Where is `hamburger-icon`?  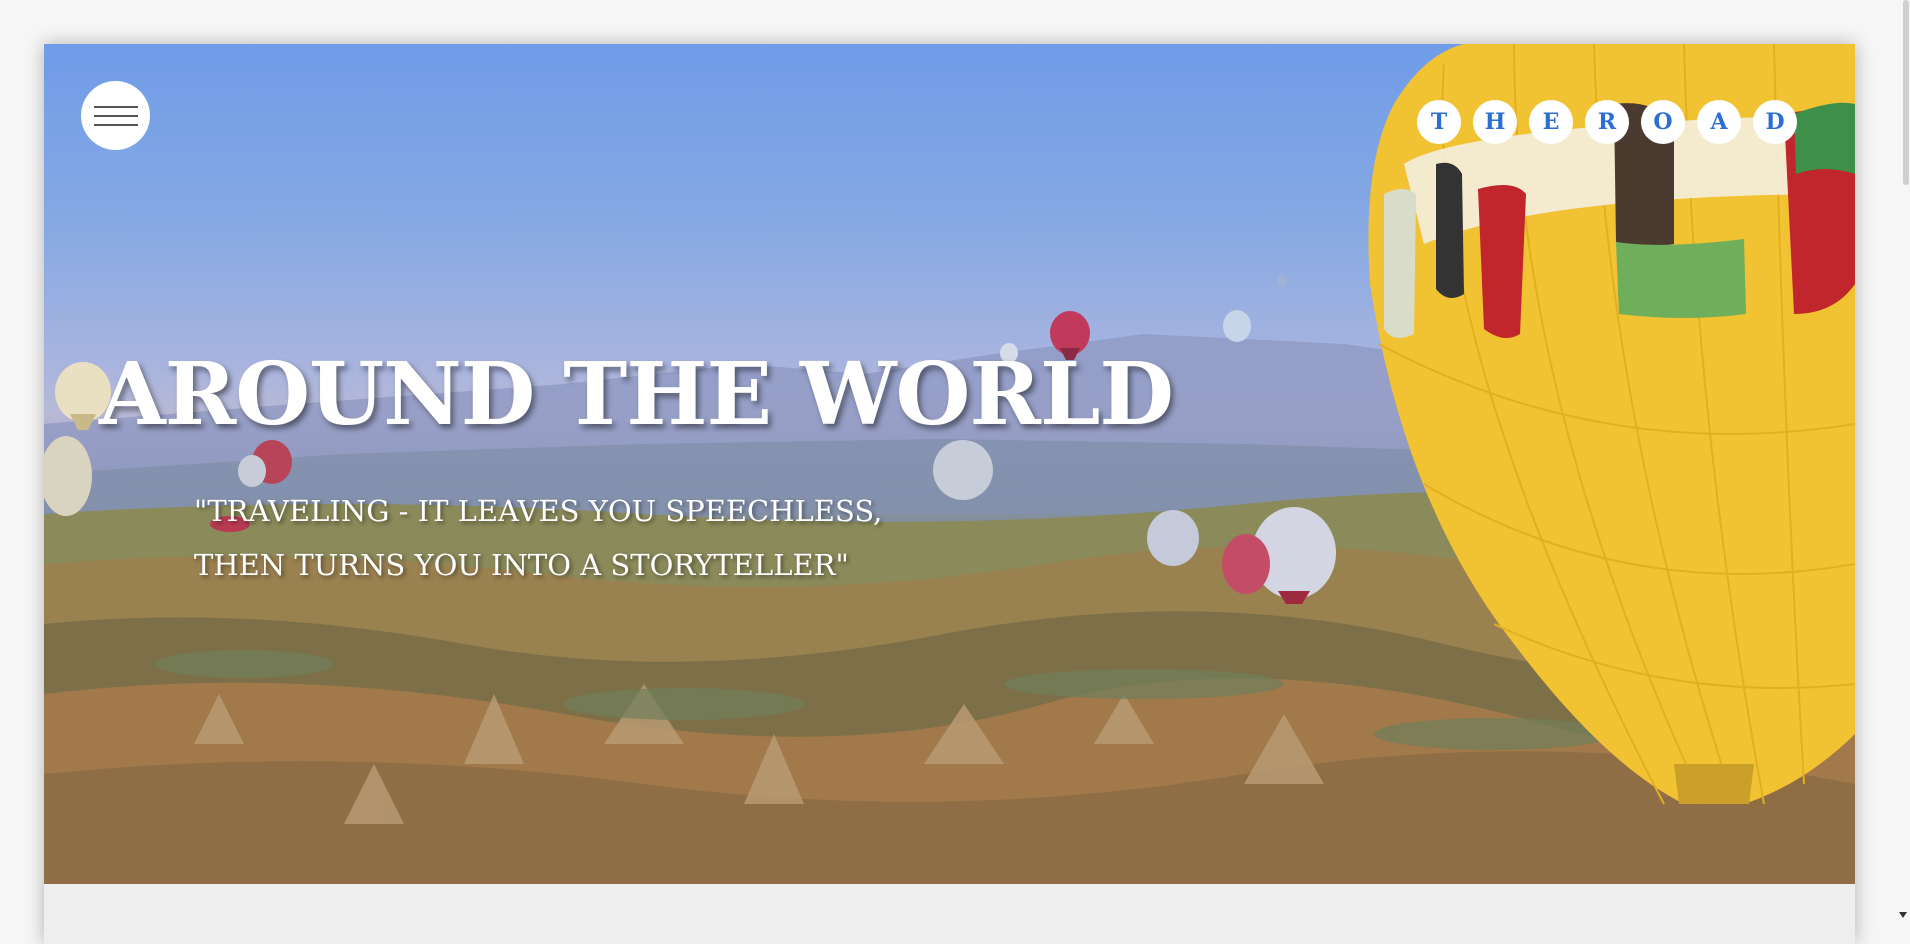 hamburger-icon is located at coordinates (115, 116).